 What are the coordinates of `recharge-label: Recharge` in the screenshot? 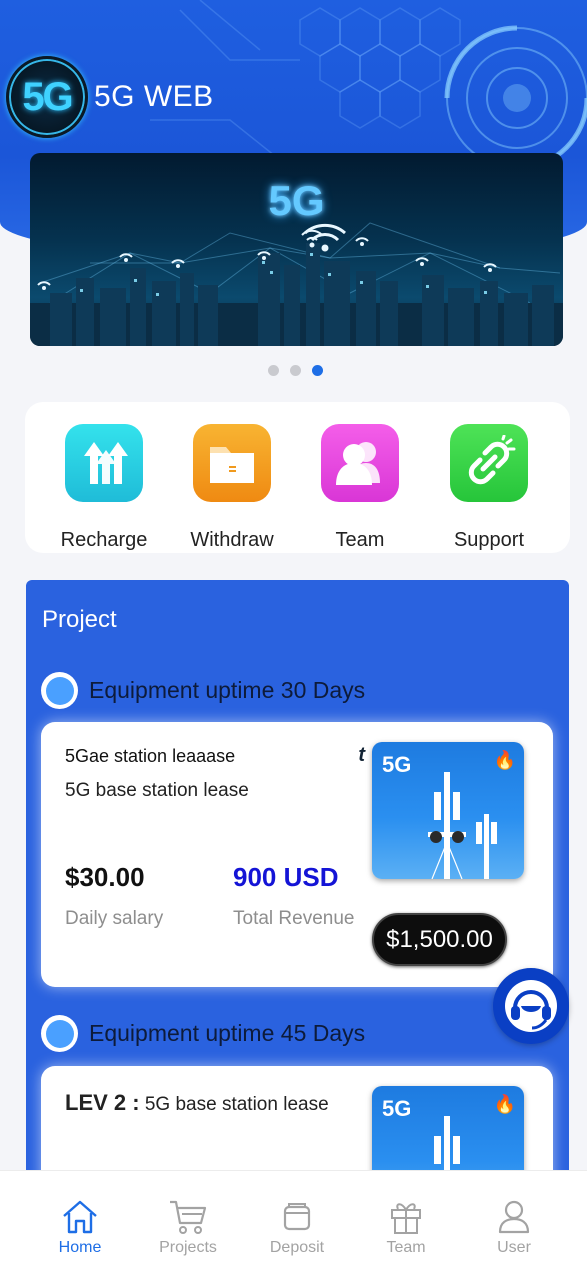 It's located at (104, 540).